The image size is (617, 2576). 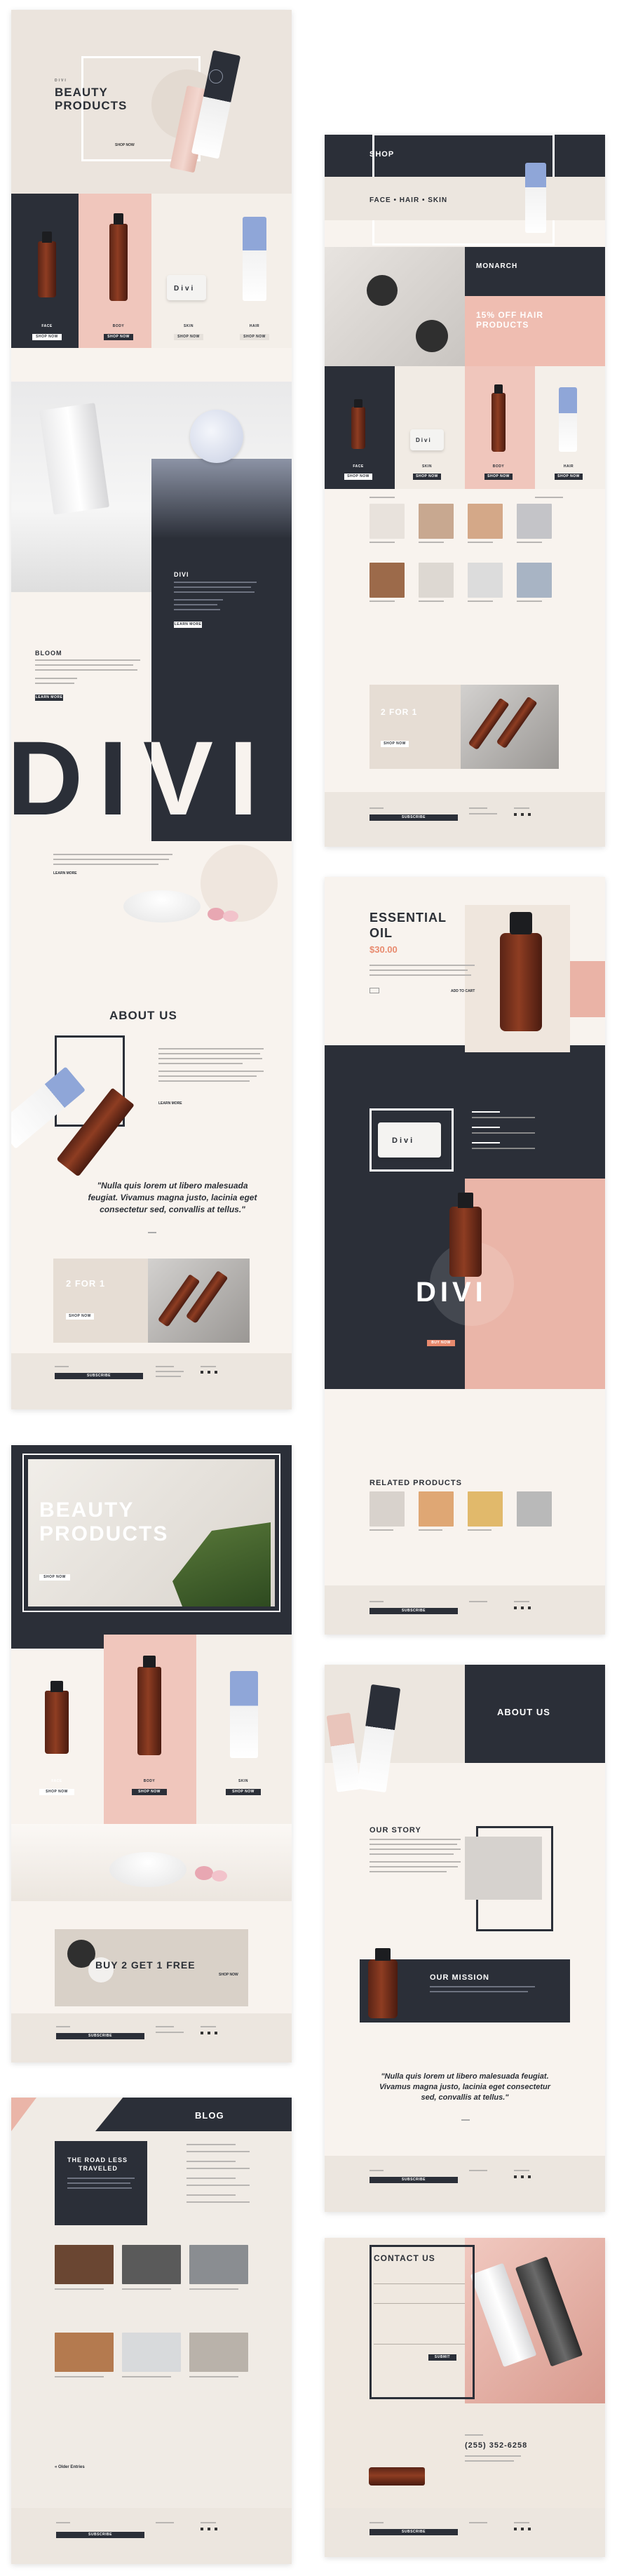 I want to click on footer-subscribe-button: SUBSCRIBE, so click(x=99, y=1376).